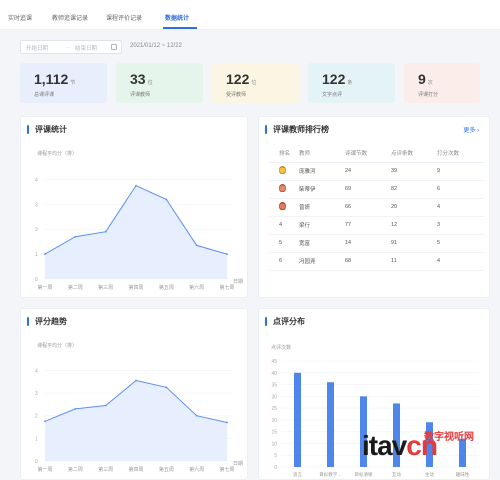 Image resolution: width=500 pixels, height=480 pixels. What do you see at coordinates (150, 83) in the screenshot?
I see `stat-unit: 位` at bounding box center [150, 83].